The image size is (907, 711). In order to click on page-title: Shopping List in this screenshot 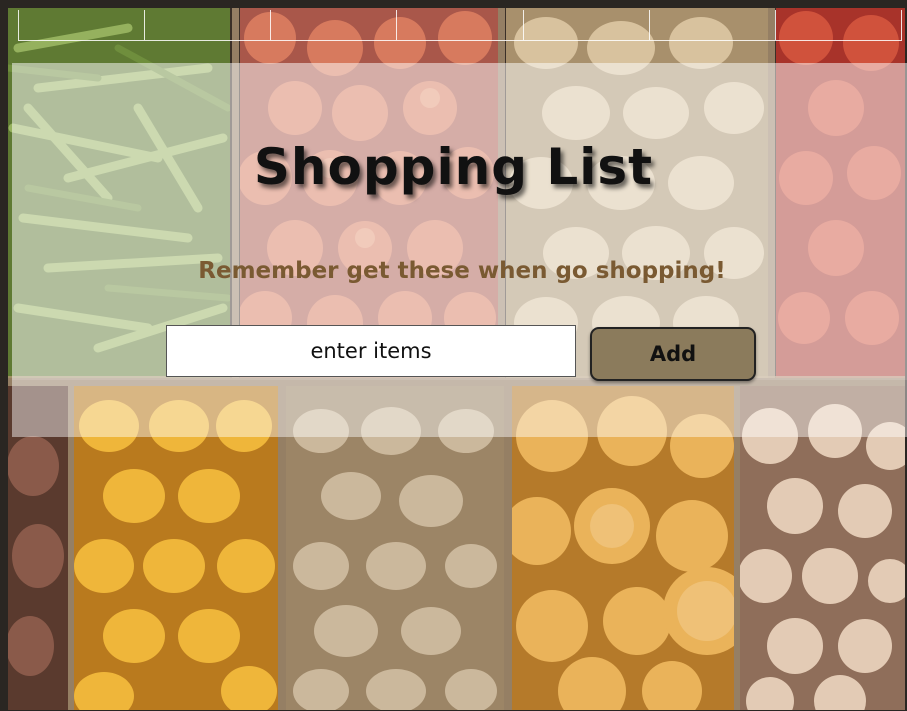, I will do `click(453, 167)`.